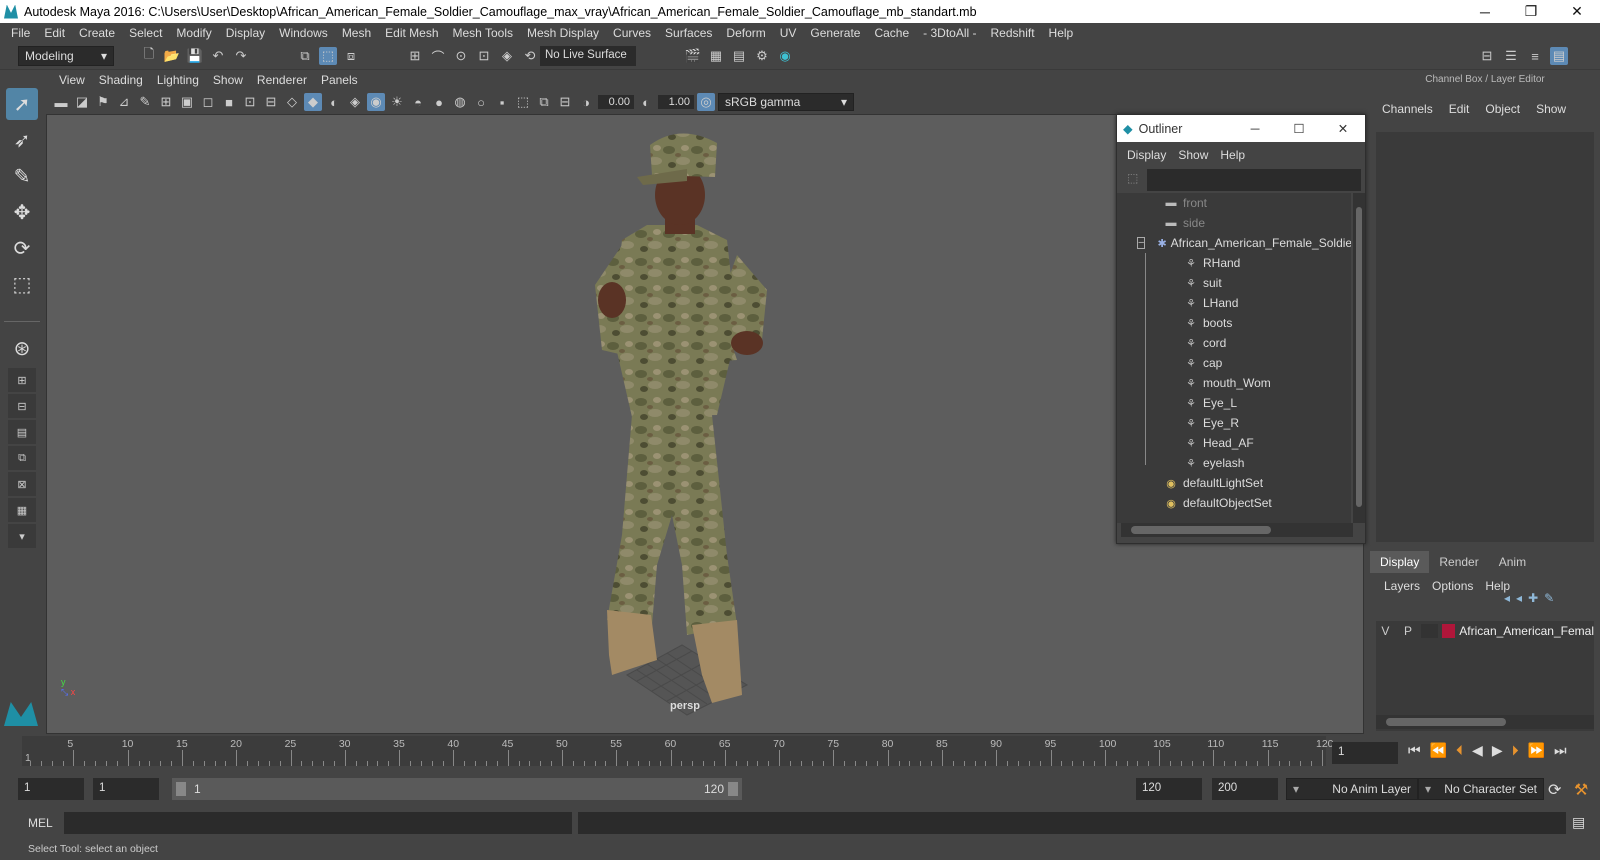  Describe the element at coordinates (1502, 109) in the screenshot. I see `channel-menu-object: Object` at that location.